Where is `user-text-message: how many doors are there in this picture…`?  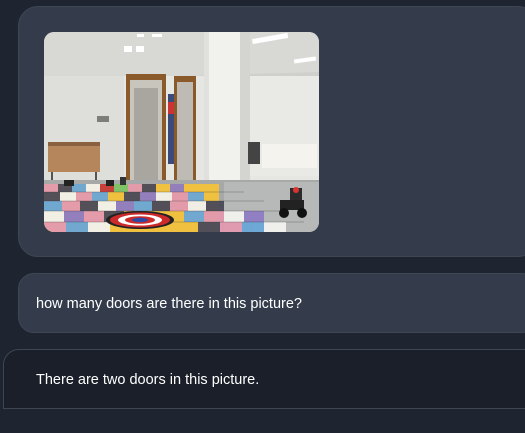
user-text-message: how many doors are there in this picture… is located at coordinates (271, 303).